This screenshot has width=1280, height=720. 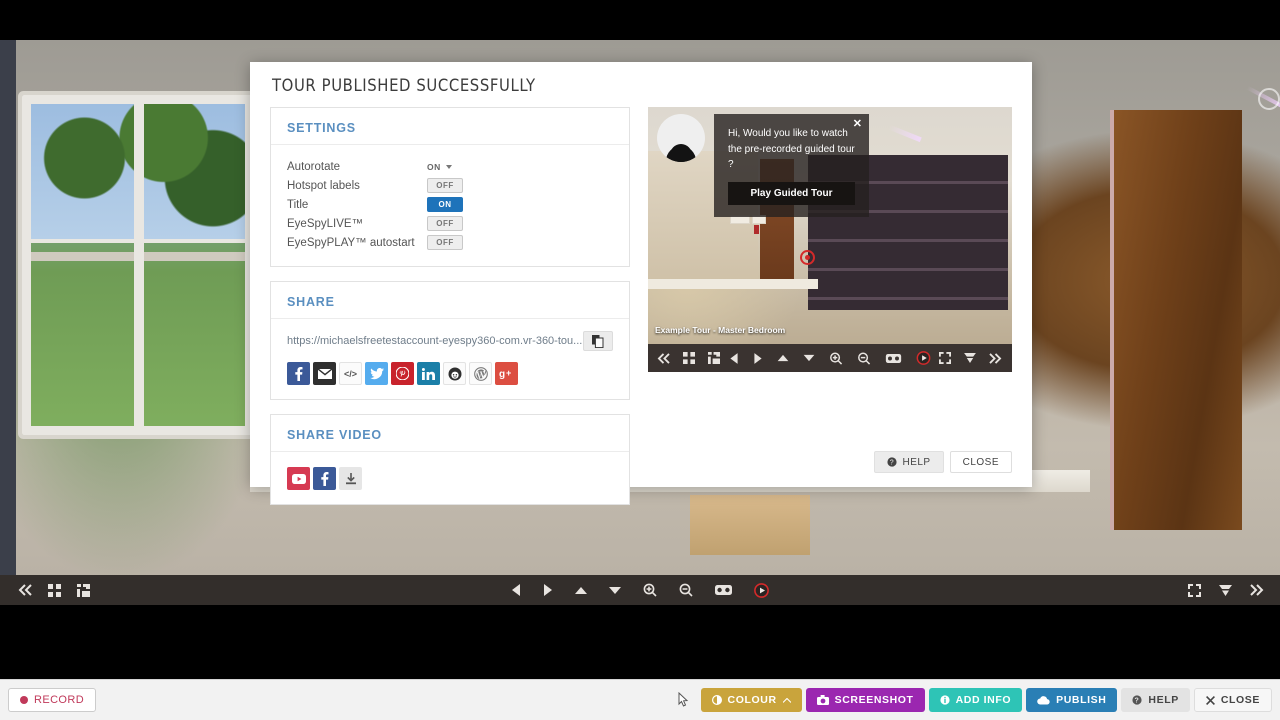 I want to click on preview-arrow-up-icon, so click(x=783, y=358).